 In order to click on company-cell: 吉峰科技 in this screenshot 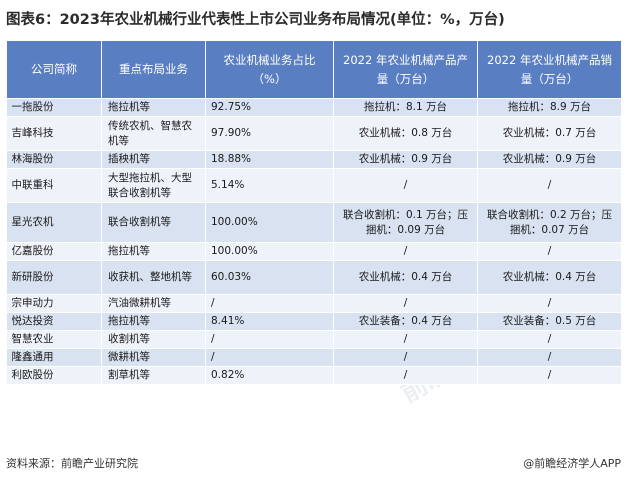, I will do `click(54, 133)`.